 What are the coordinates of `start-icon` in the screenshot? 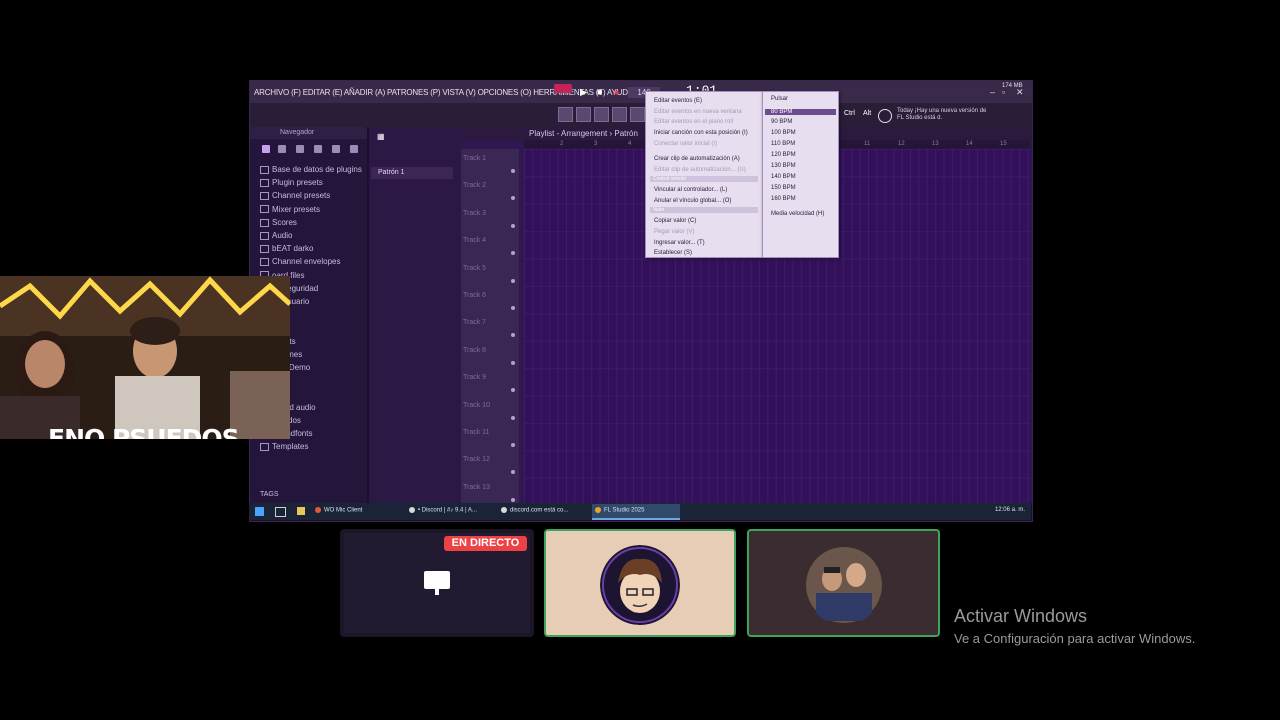 It's located at (259, 511).